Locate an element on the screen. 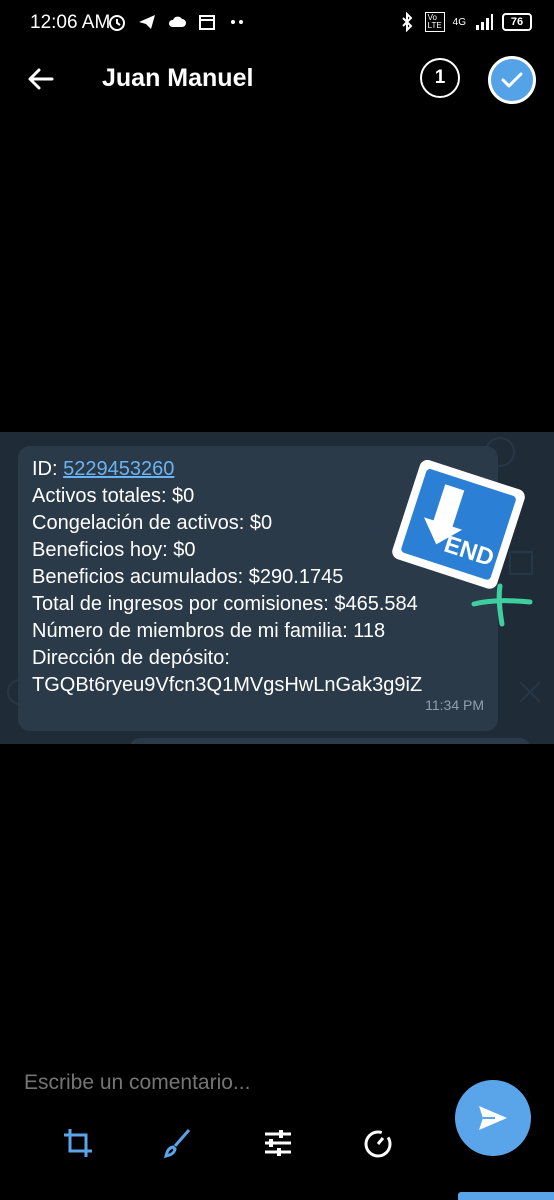  selected-count-badge: 1 is located at coordinates (440, 78).